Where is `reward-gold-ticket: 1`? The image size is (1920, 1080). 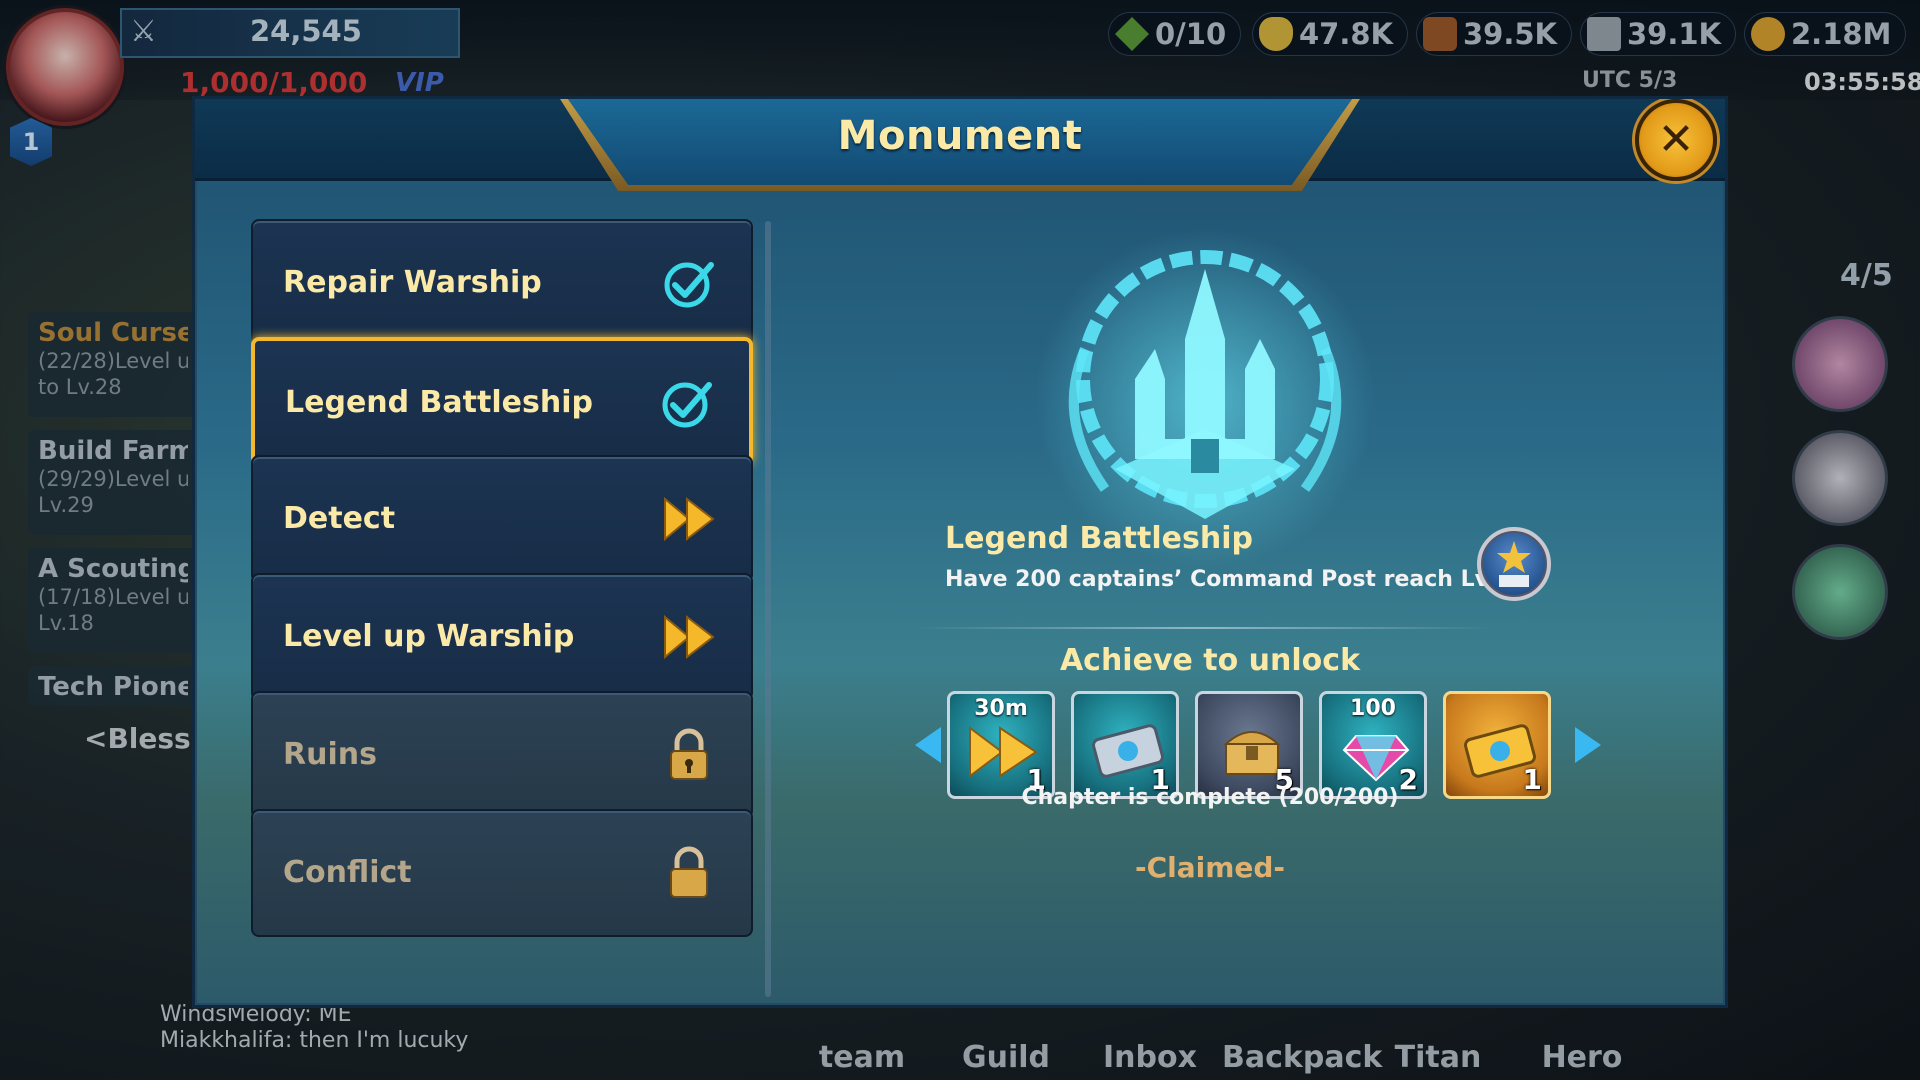 reward-gold-ticket: 1 is located at coordinates (1497, 745).